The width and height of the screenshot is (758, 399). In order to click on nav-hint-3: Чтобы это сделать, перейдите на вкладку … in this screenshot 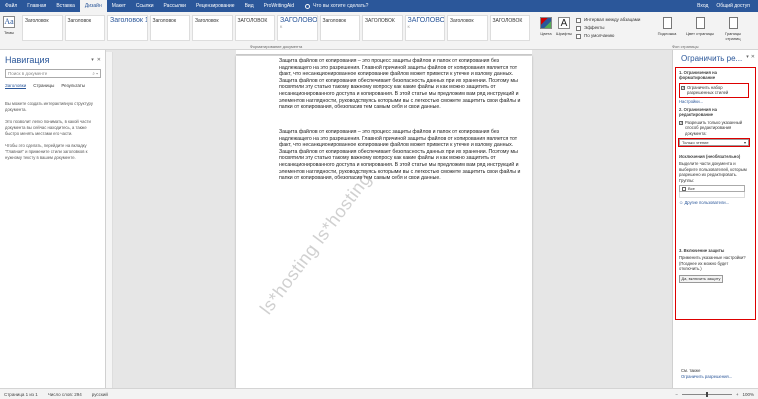, I will do `click(46, 151)`.